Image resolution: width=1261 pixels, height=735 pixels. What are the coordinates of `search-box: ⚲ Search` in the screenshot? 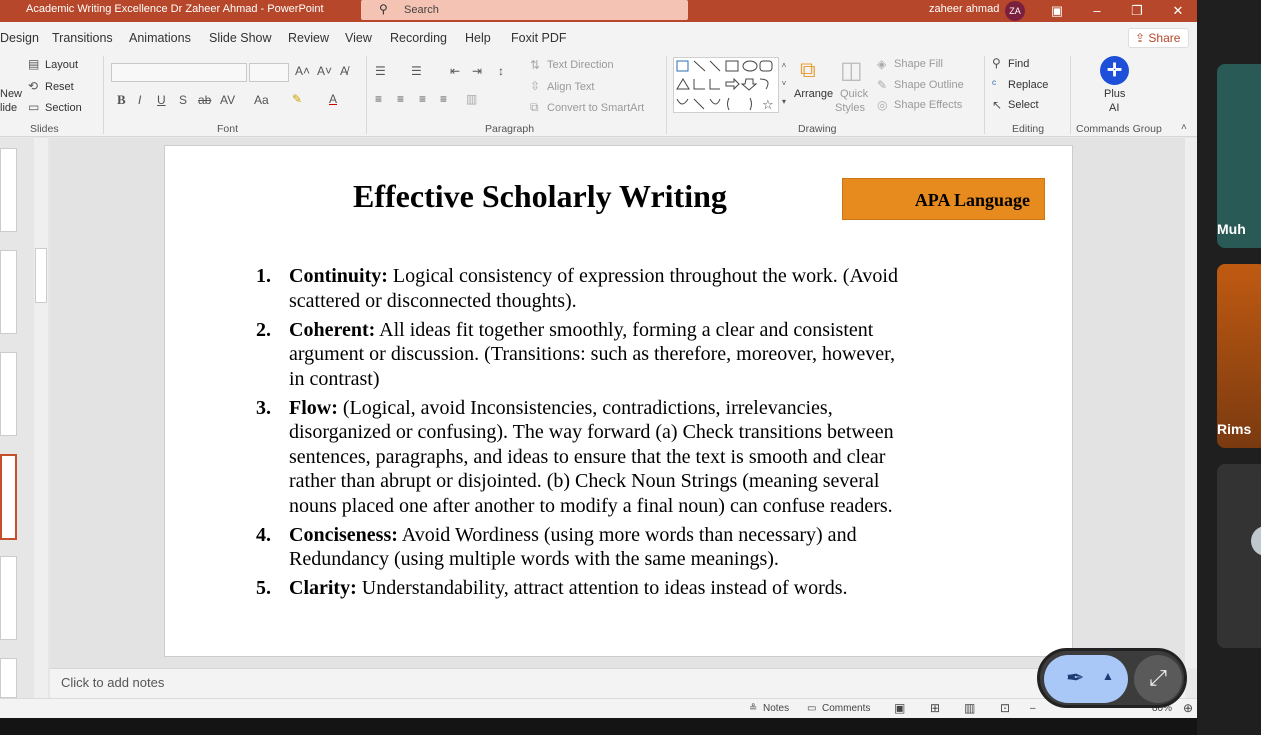 It's located at (524, 10).